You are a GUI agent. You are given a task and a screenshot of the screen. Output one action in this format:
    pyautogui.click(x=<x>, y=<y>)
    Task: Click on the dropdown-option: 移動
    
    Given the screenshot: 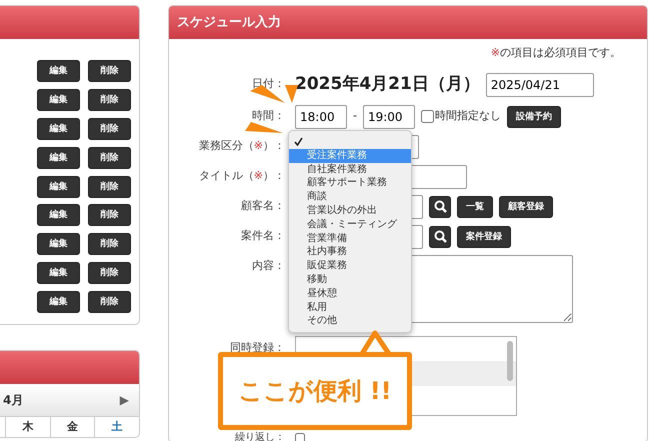 What is the action you would take?
    pyautogui.click(x=350, y=279)
    